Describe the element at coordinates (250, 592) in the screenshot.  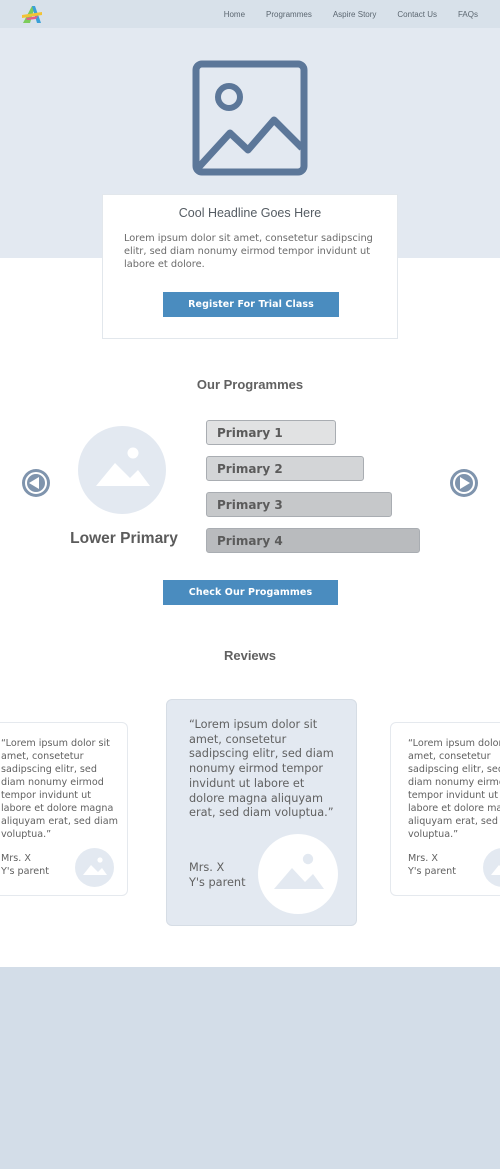
I see `check-programmes-button: Check Our Progammes` at that location.